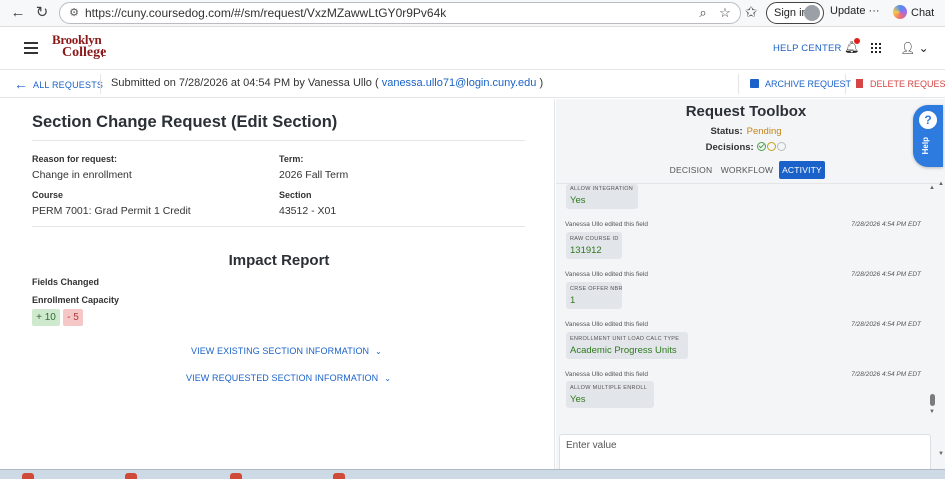 This screenshot has height=479, width=945. I want to click on section-value: 43512 - X01, so click(308, 211).